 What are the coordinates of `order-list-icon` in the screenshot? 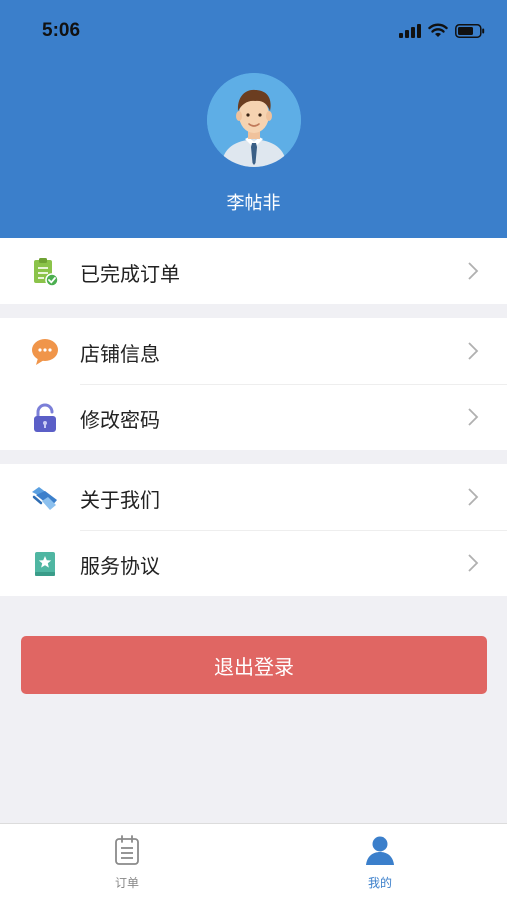 It's located at (127, 850).